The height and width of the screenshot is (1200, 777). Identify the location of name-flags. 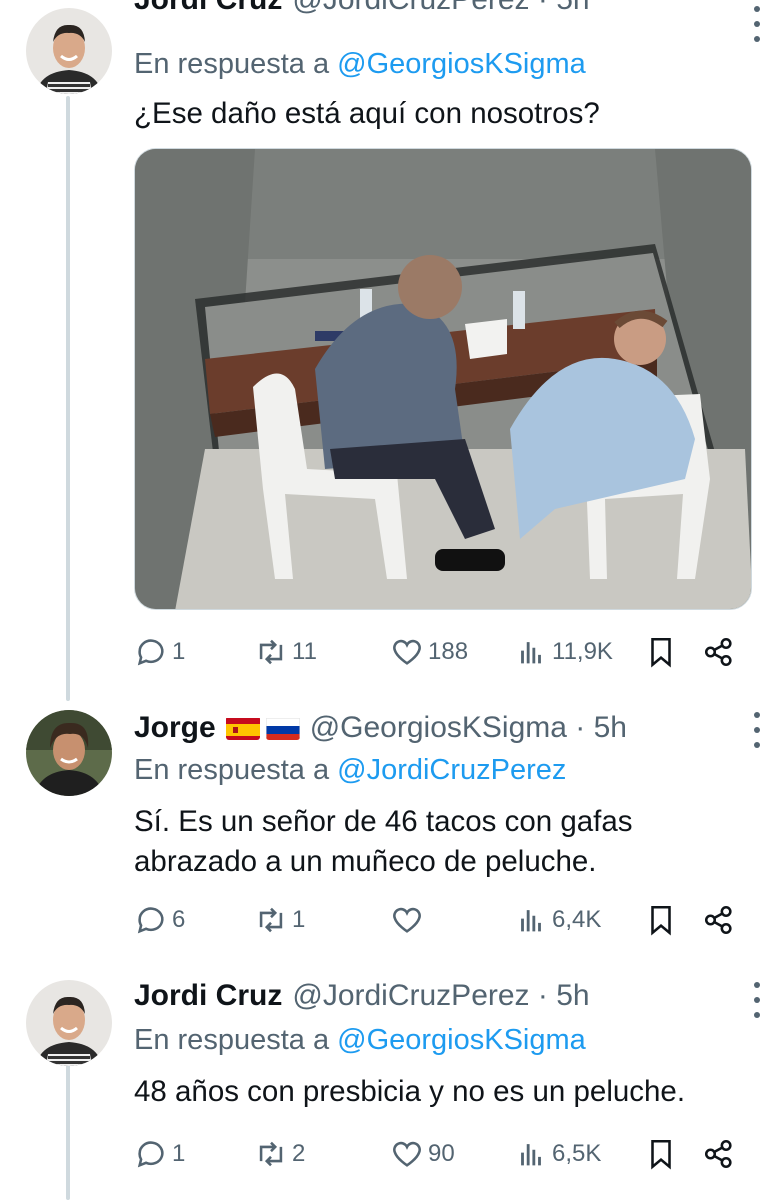
(262, 728).